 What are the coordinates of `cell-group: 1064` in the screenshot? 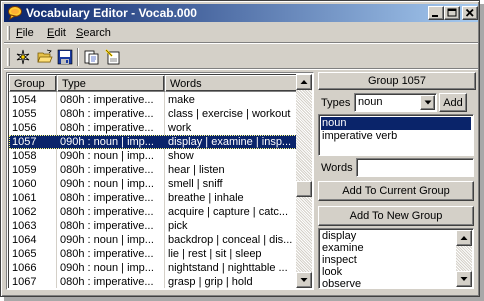 It's located at (24, 240).